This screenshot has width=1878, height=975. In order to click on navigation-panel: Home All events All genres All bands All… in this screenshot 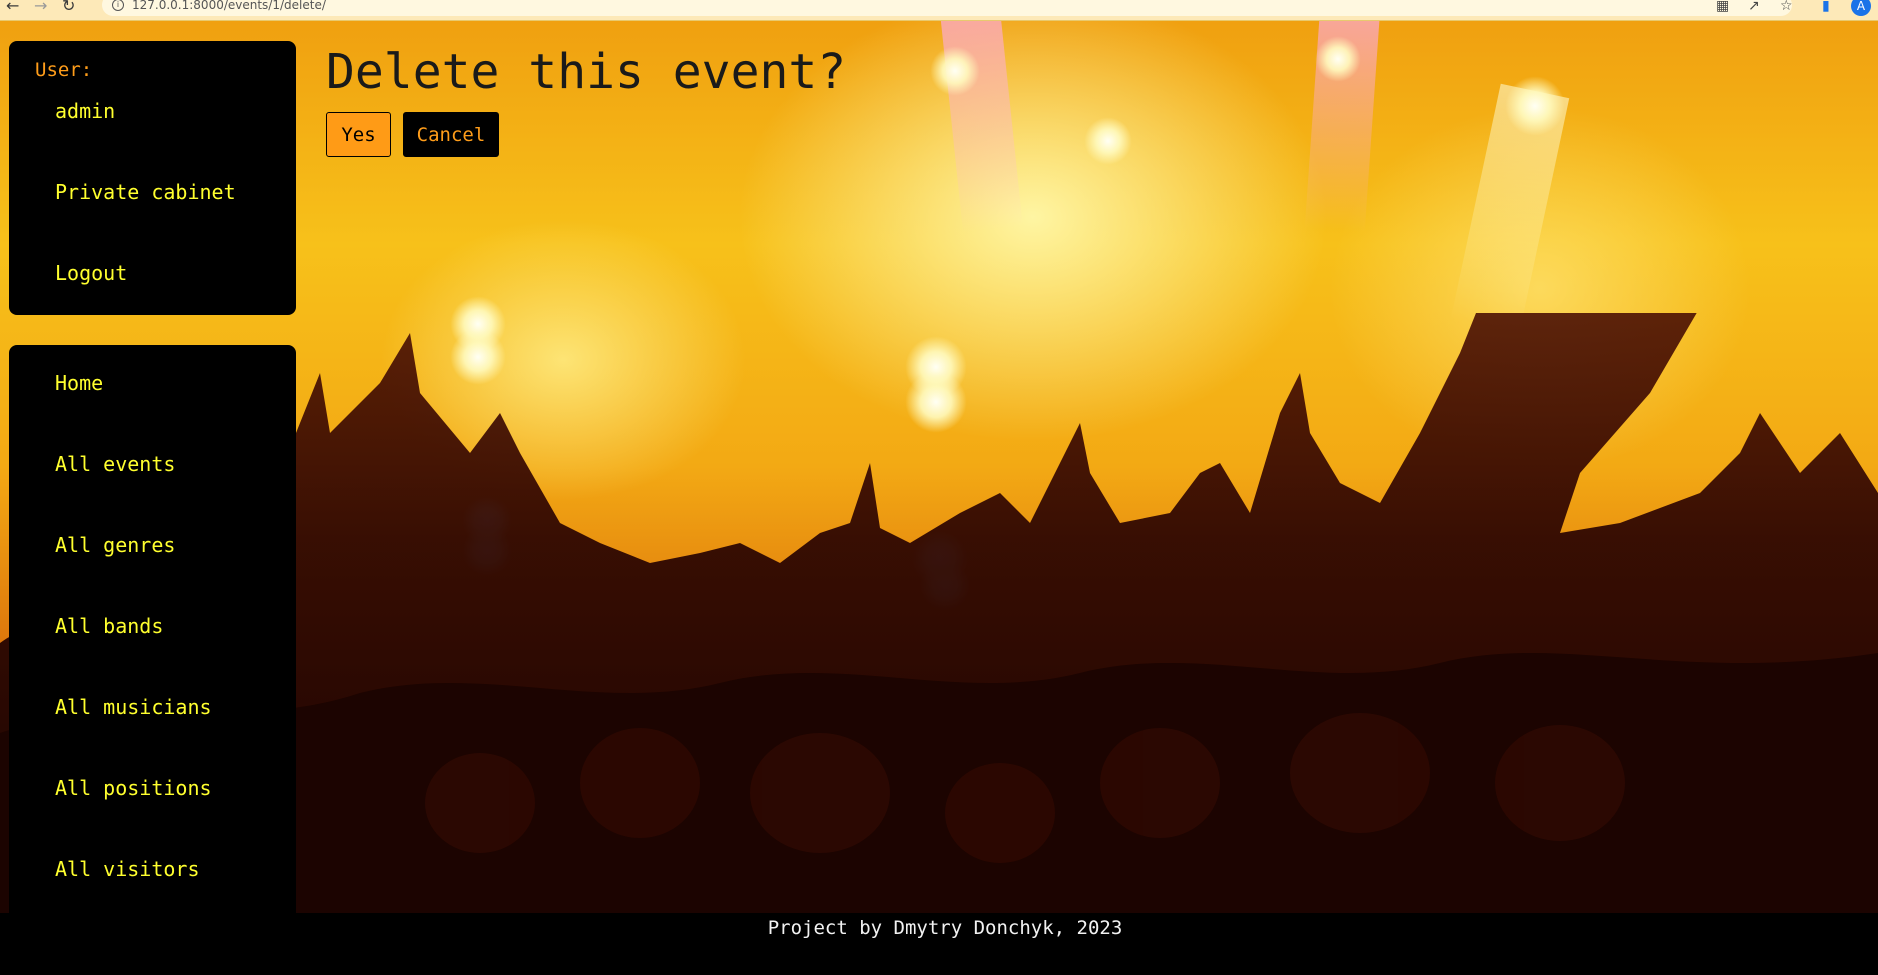, I will do `click(152, 647)`.